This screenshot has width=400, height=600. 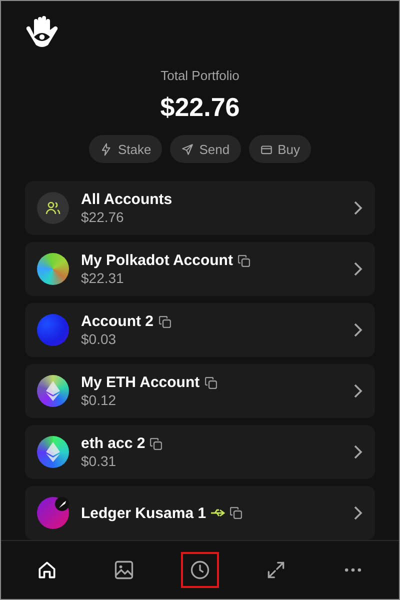 I want to click on account-balance: $22.31, so click(x=103, y=278).